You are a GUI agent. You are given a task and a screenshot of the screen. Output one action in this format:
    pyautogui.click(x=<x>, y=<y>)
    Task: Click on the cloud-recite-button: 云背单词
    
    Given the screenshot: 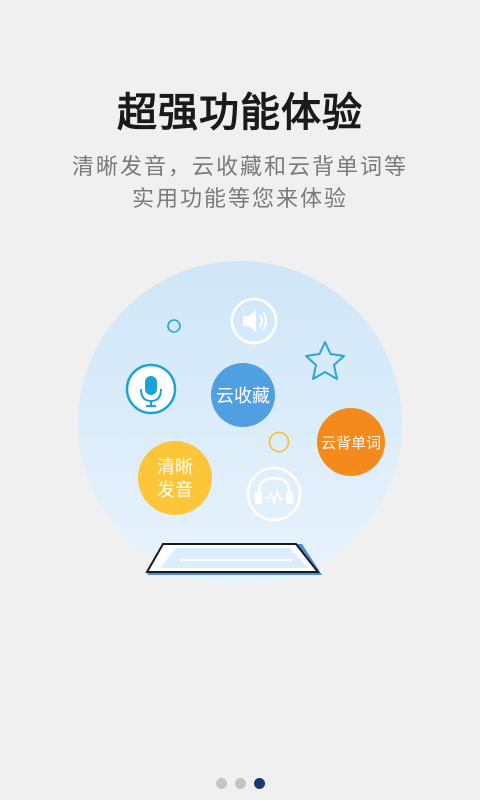 What is the action you would take?
    pyautogui.click(x=351, y=442)
    